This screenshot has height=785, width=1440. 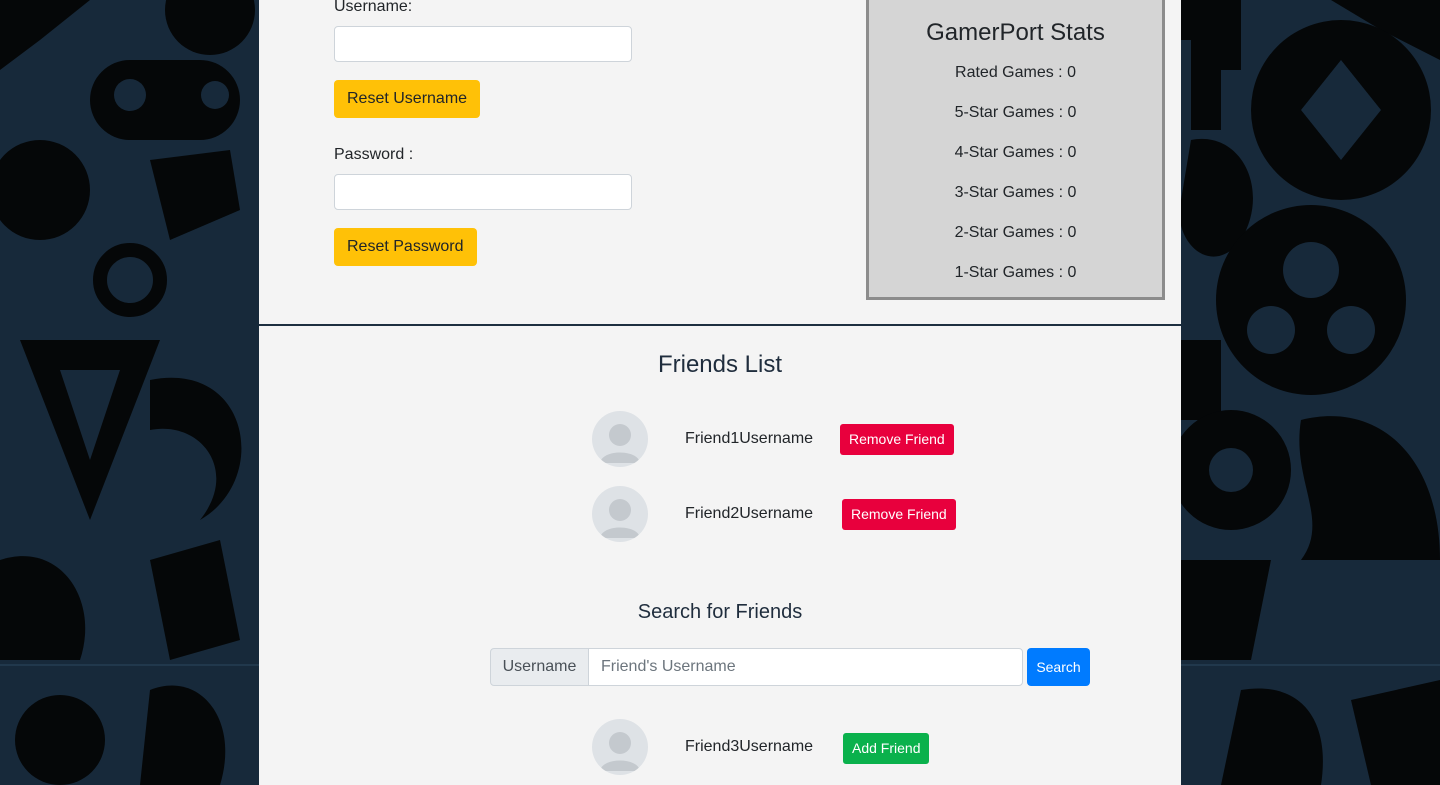 I want to click on search-friends-title: Search for Friends, so click(x=720, y=612).